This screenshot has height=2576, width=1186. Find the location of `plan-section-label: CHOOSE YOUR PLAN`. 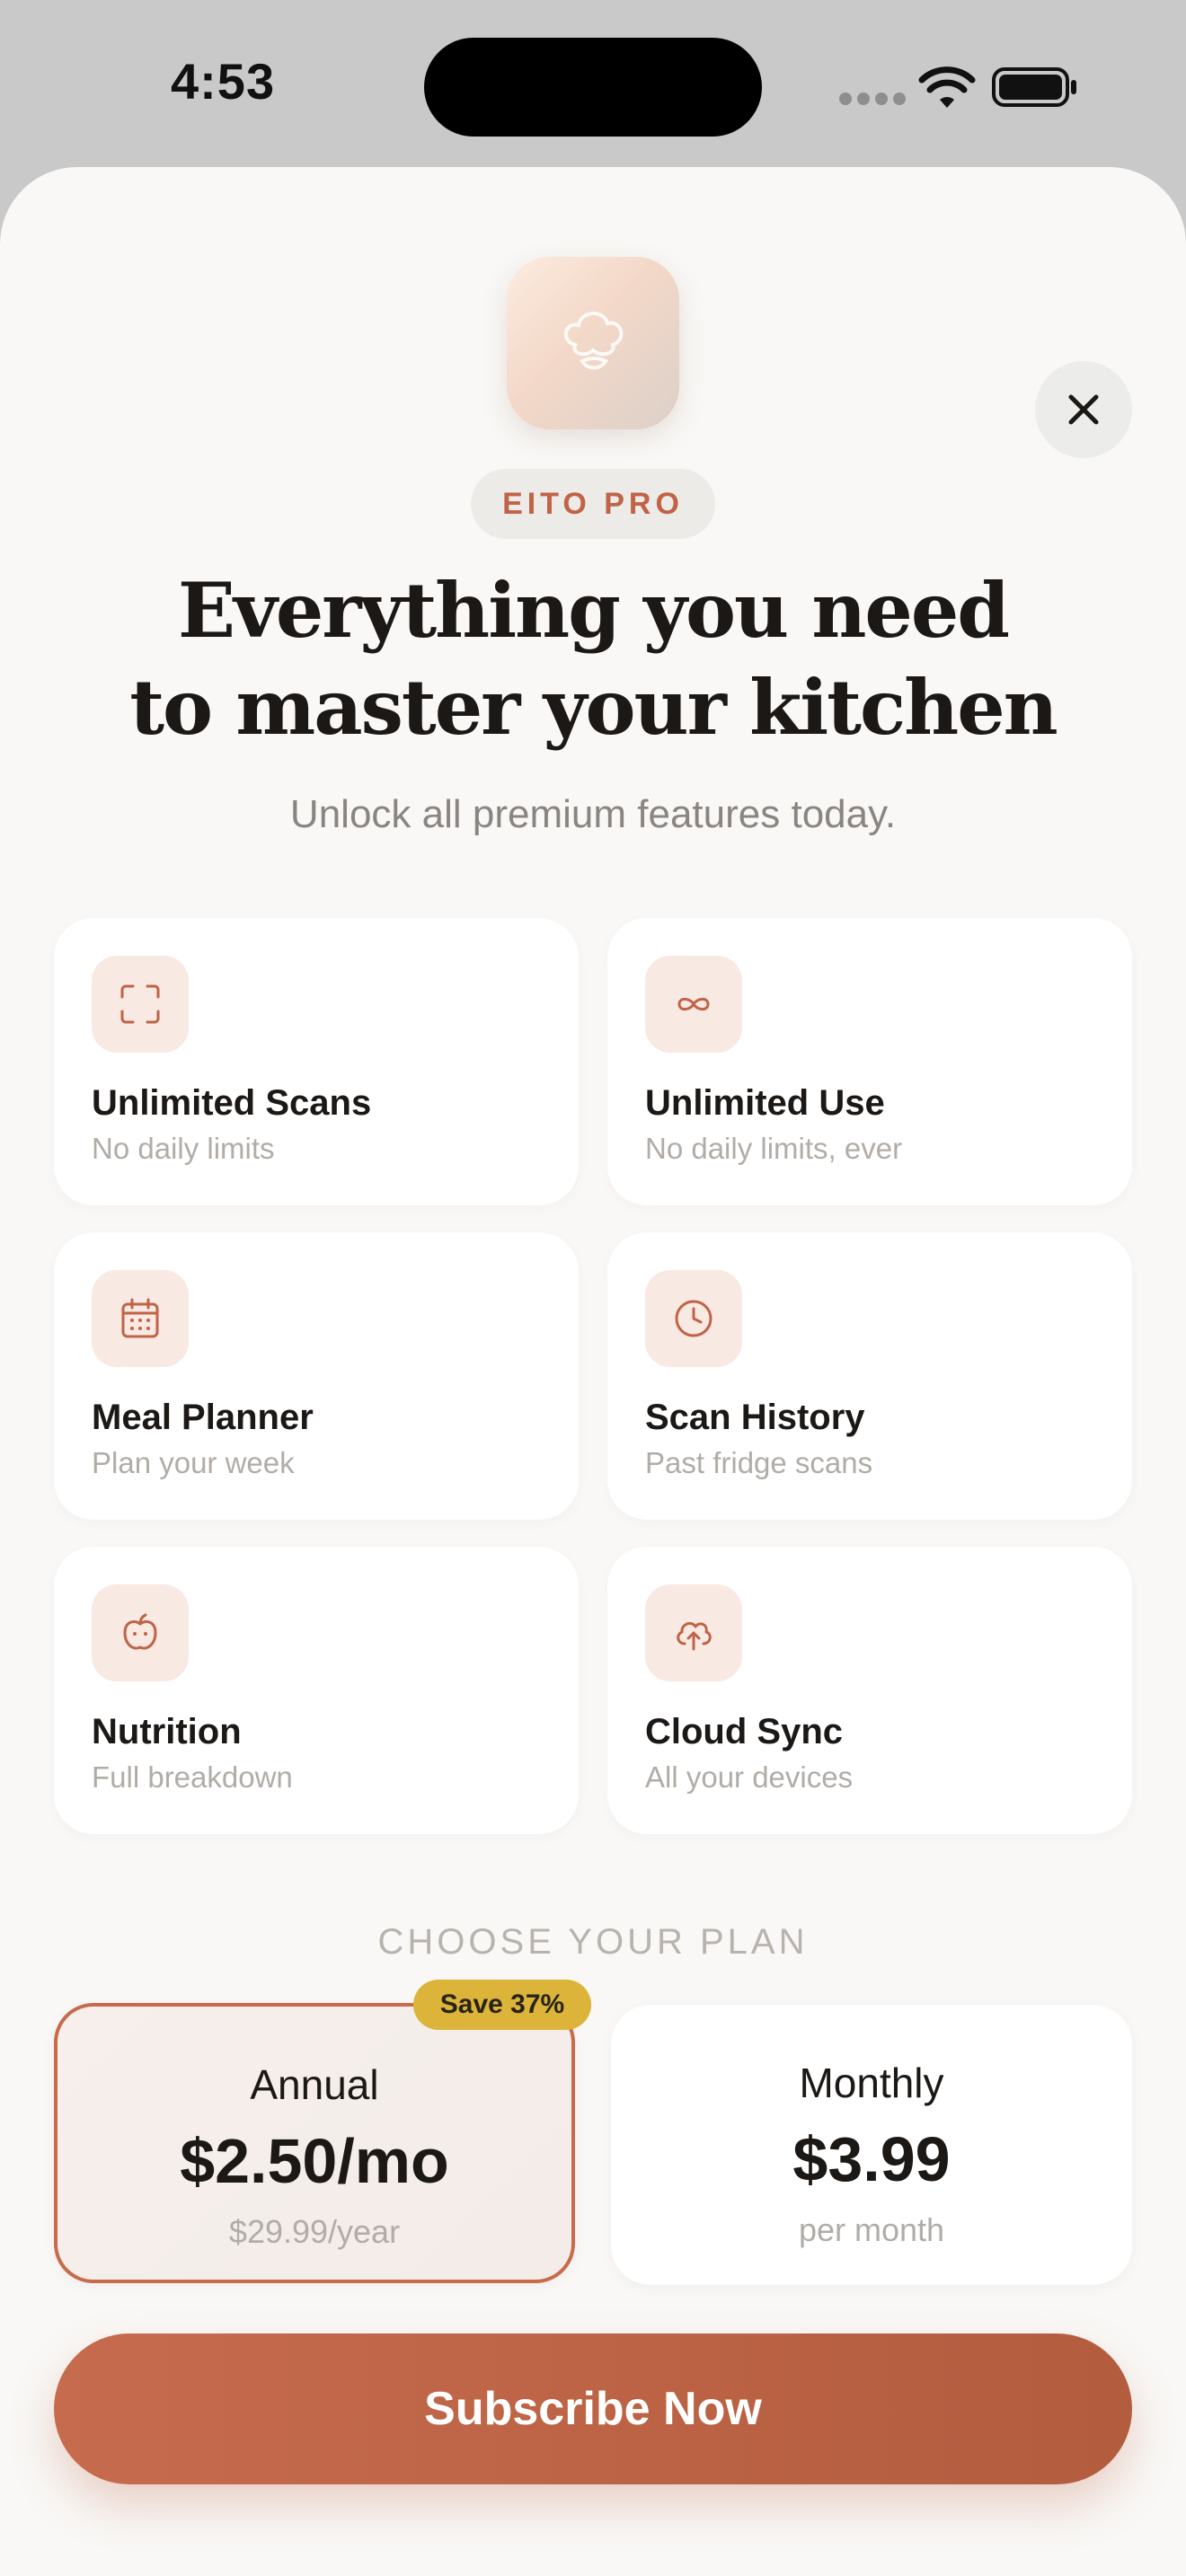

plan-section-label: CHOOSE YOUR PLAN is located at coordinates (593, 1942).